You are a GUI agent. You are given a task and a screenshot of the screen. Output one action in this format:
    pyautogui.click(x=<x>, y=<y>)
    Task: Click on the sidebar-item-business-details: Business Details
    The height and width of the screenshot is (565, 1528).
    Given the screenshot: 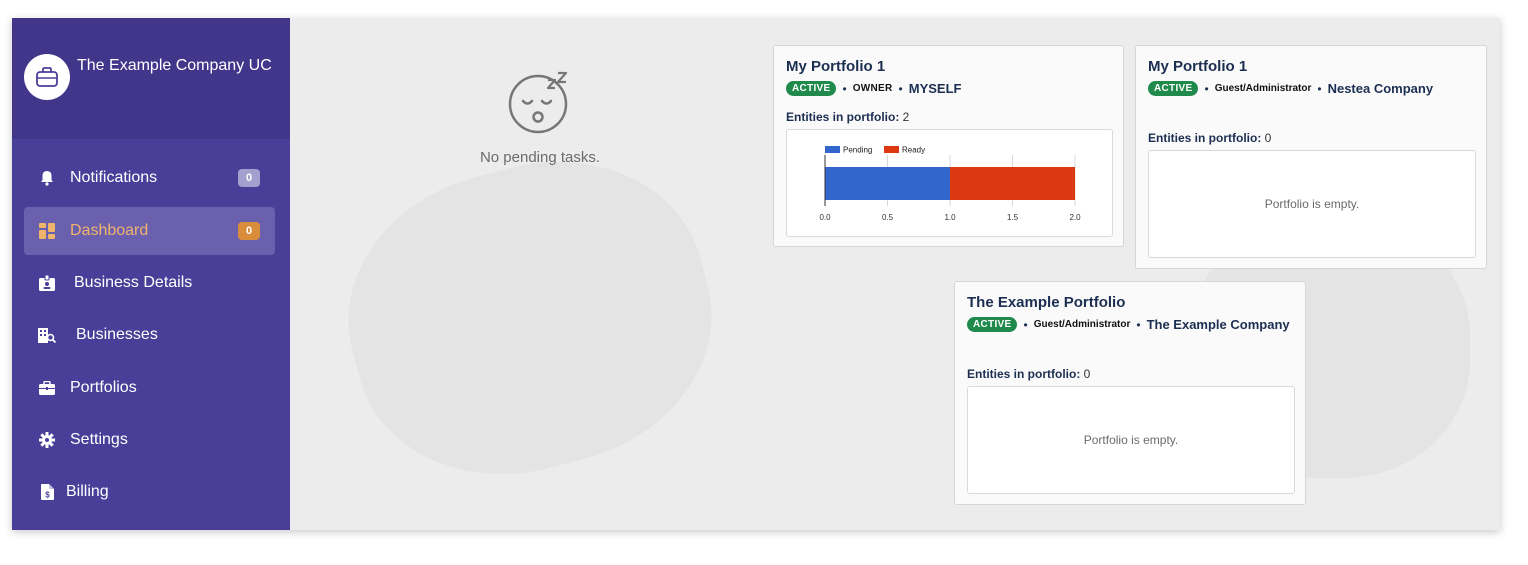 What is the action you would take?
    pyautogui.click(x=149, y=283)
    